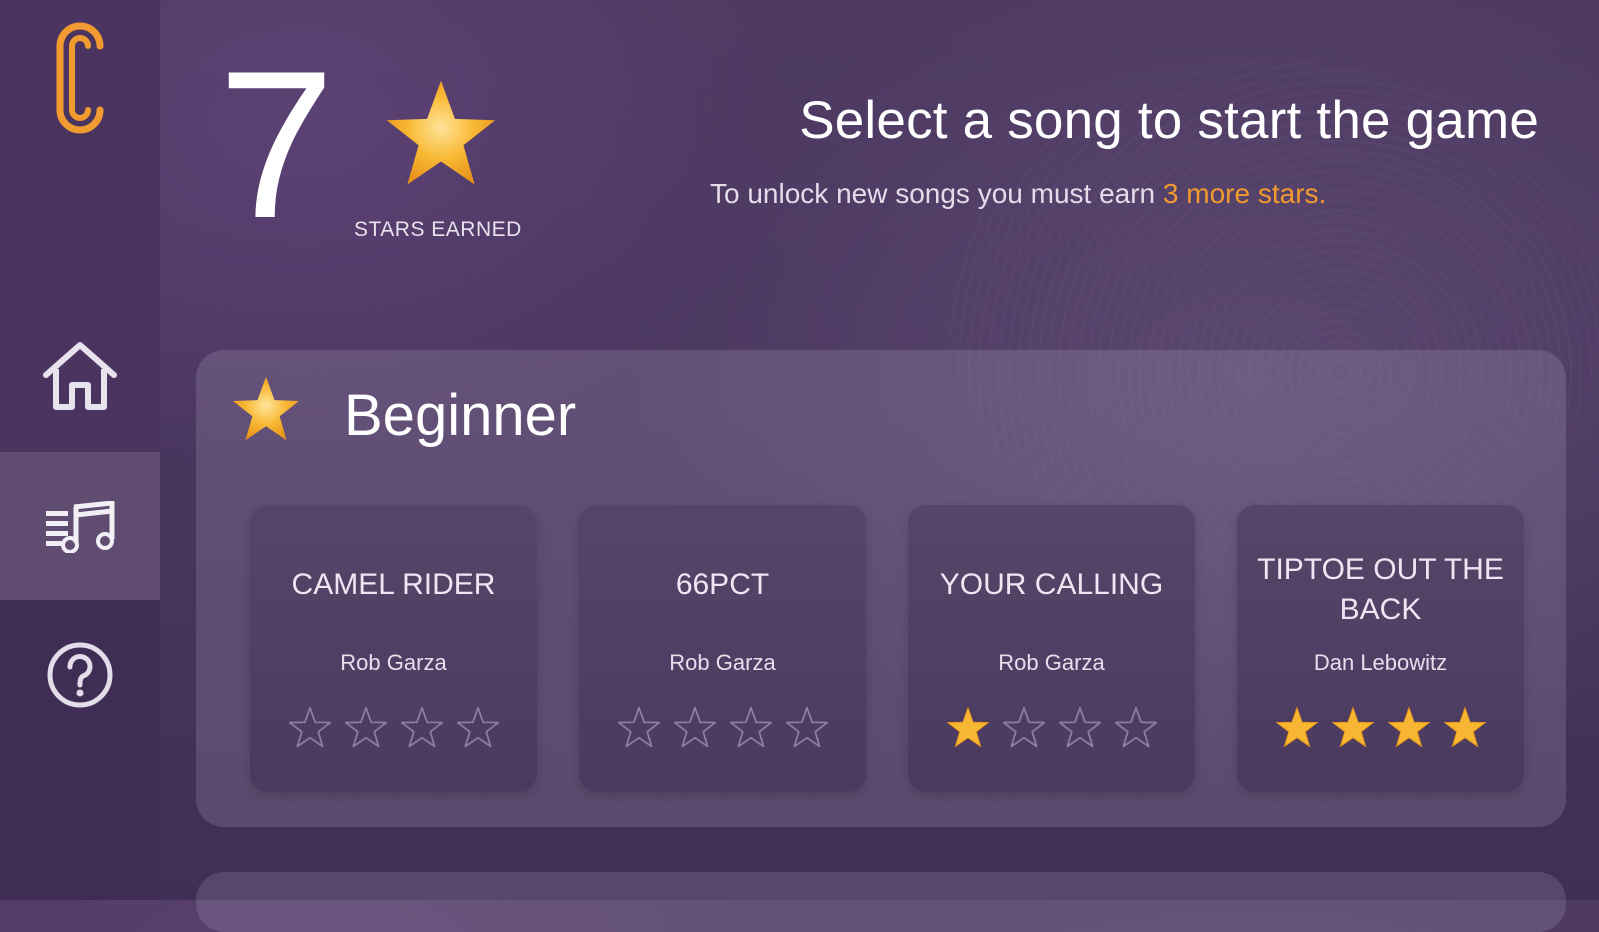  I want to click on sidebar-item-songs, so click(80, 527).